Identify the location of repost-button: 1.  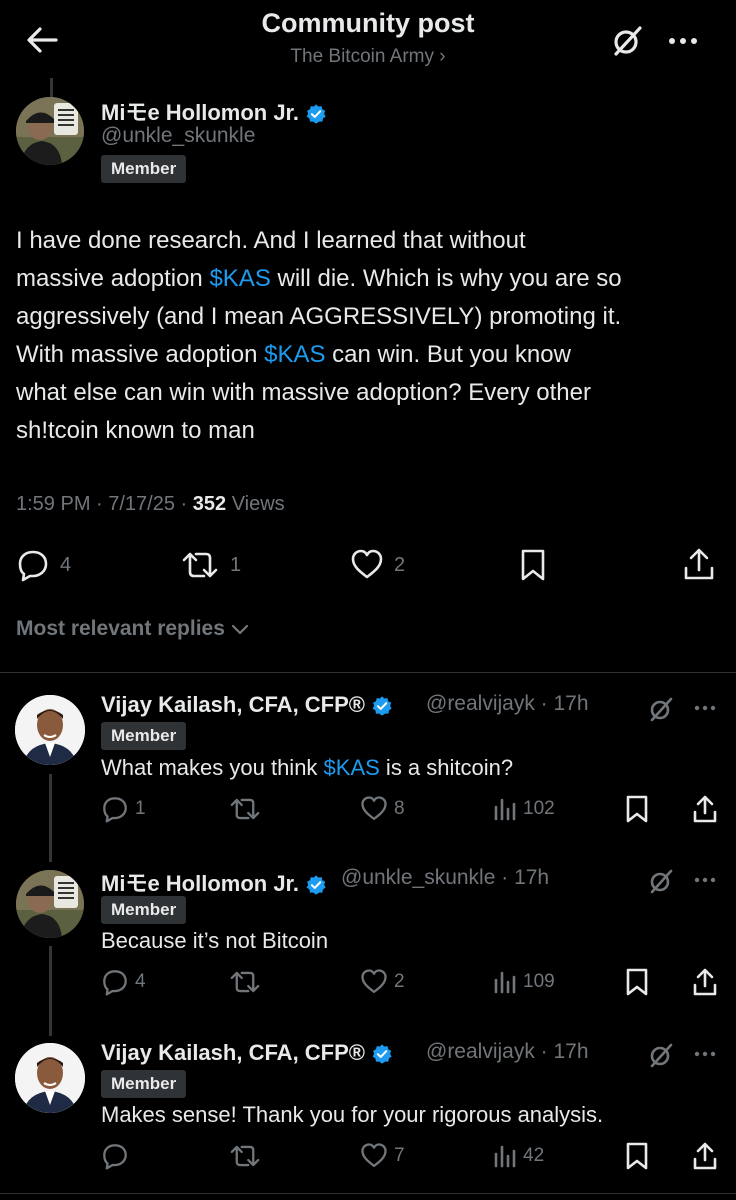
(210, 565).